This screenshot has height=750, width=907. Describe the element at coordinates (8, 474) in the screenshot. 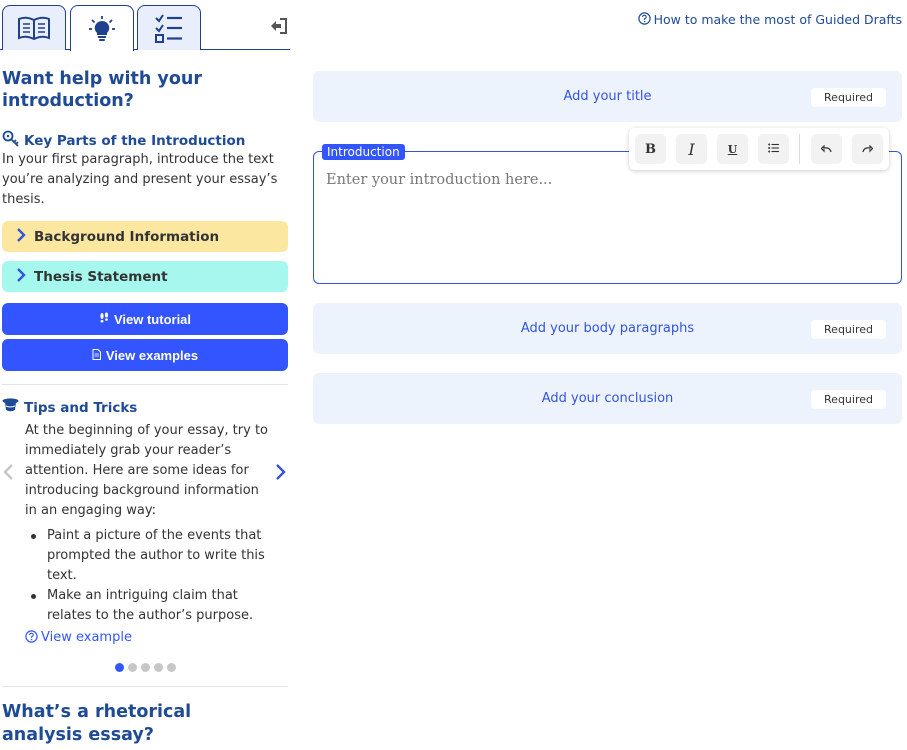

I see `carousel-prev-icon` at that location.